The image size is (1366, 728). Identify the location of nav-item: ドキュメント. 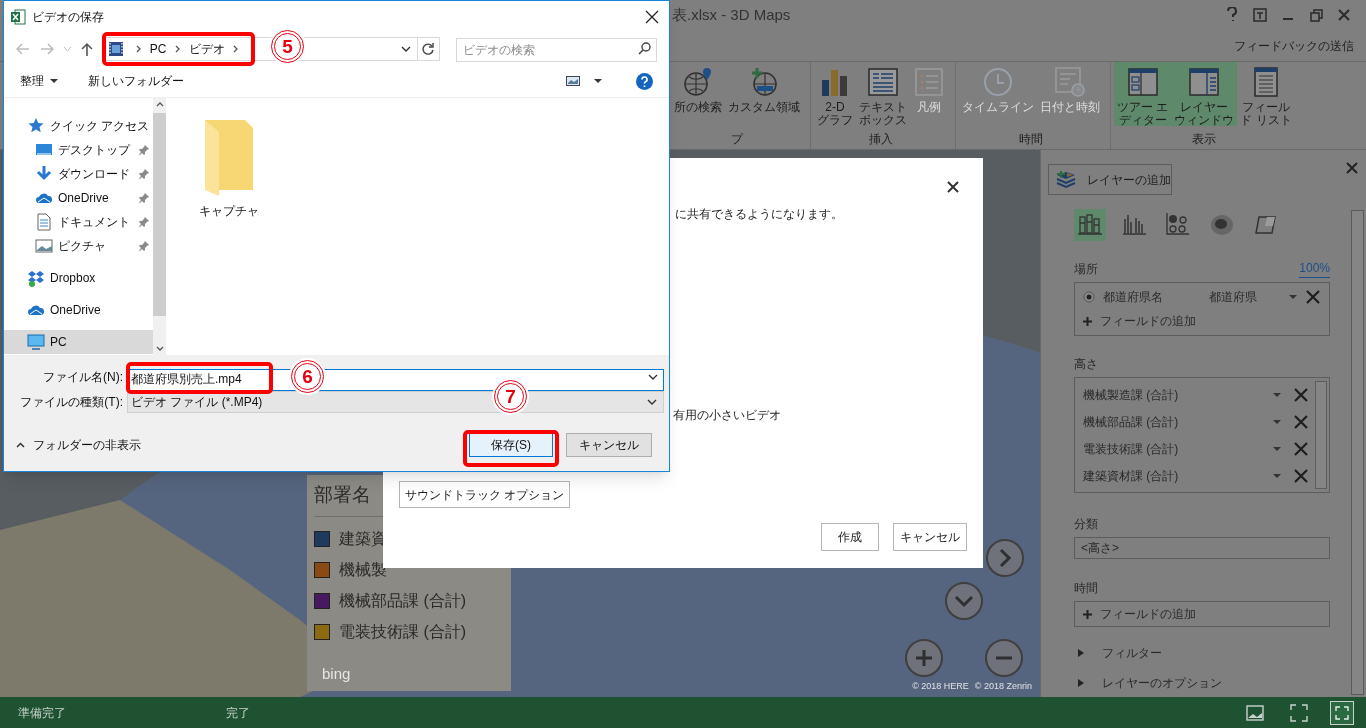
(79, 222).